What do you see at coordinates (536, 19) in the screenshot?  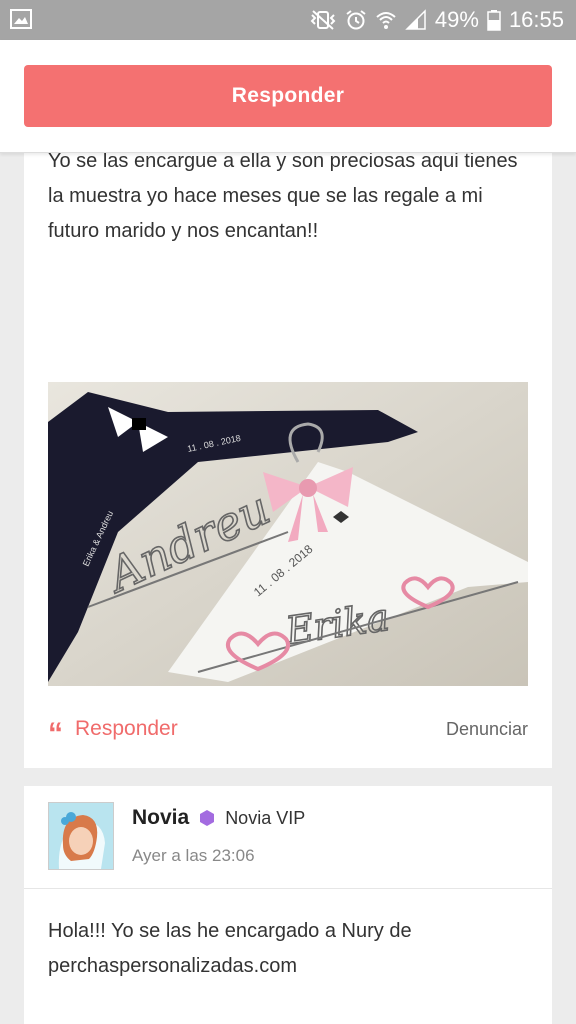 I see `clock: 16:55` at bounding box center [536, 19].